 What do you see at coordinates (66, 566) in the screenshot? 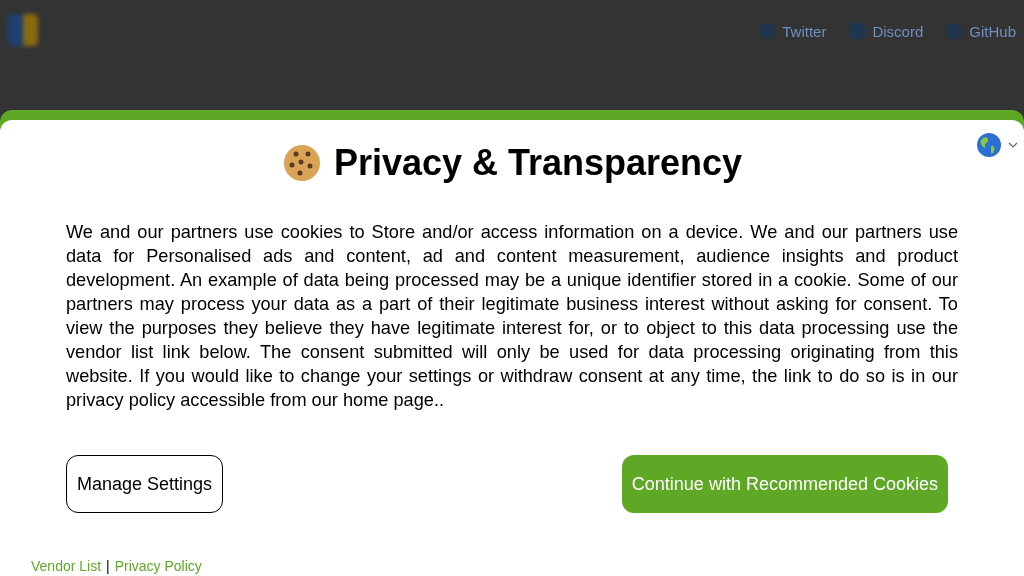
I see `footer-link: Vendor List` at bounding box center [66, 566].